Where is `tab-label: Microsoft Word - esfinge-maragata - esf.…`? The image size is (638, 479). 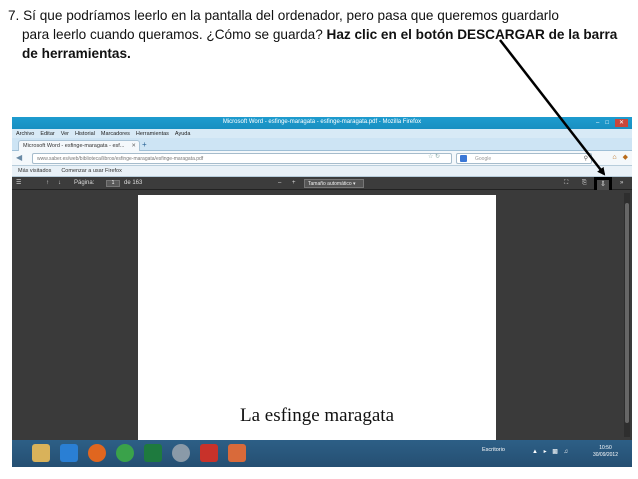
tab-label: Microsoft Word - esfinge-maragata - esf.… is located at coordinates (74, 146).